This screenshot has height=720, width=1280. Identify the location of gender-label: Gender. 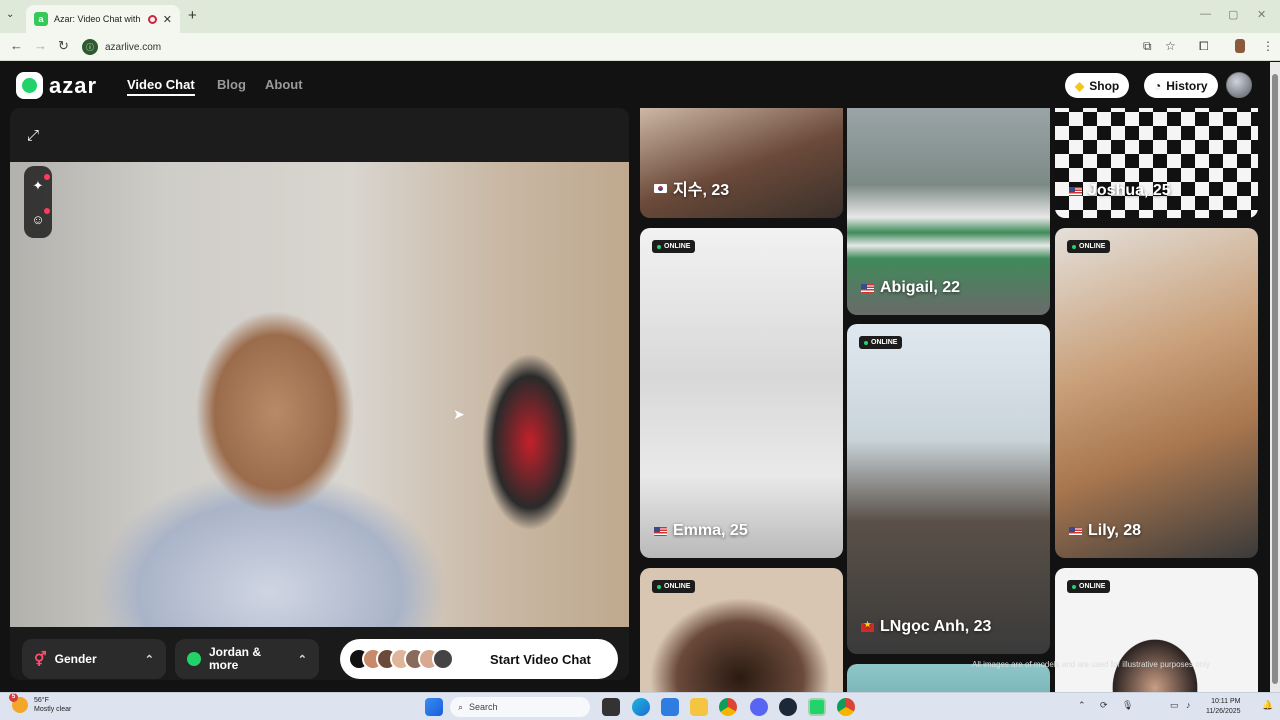
(75, 659).